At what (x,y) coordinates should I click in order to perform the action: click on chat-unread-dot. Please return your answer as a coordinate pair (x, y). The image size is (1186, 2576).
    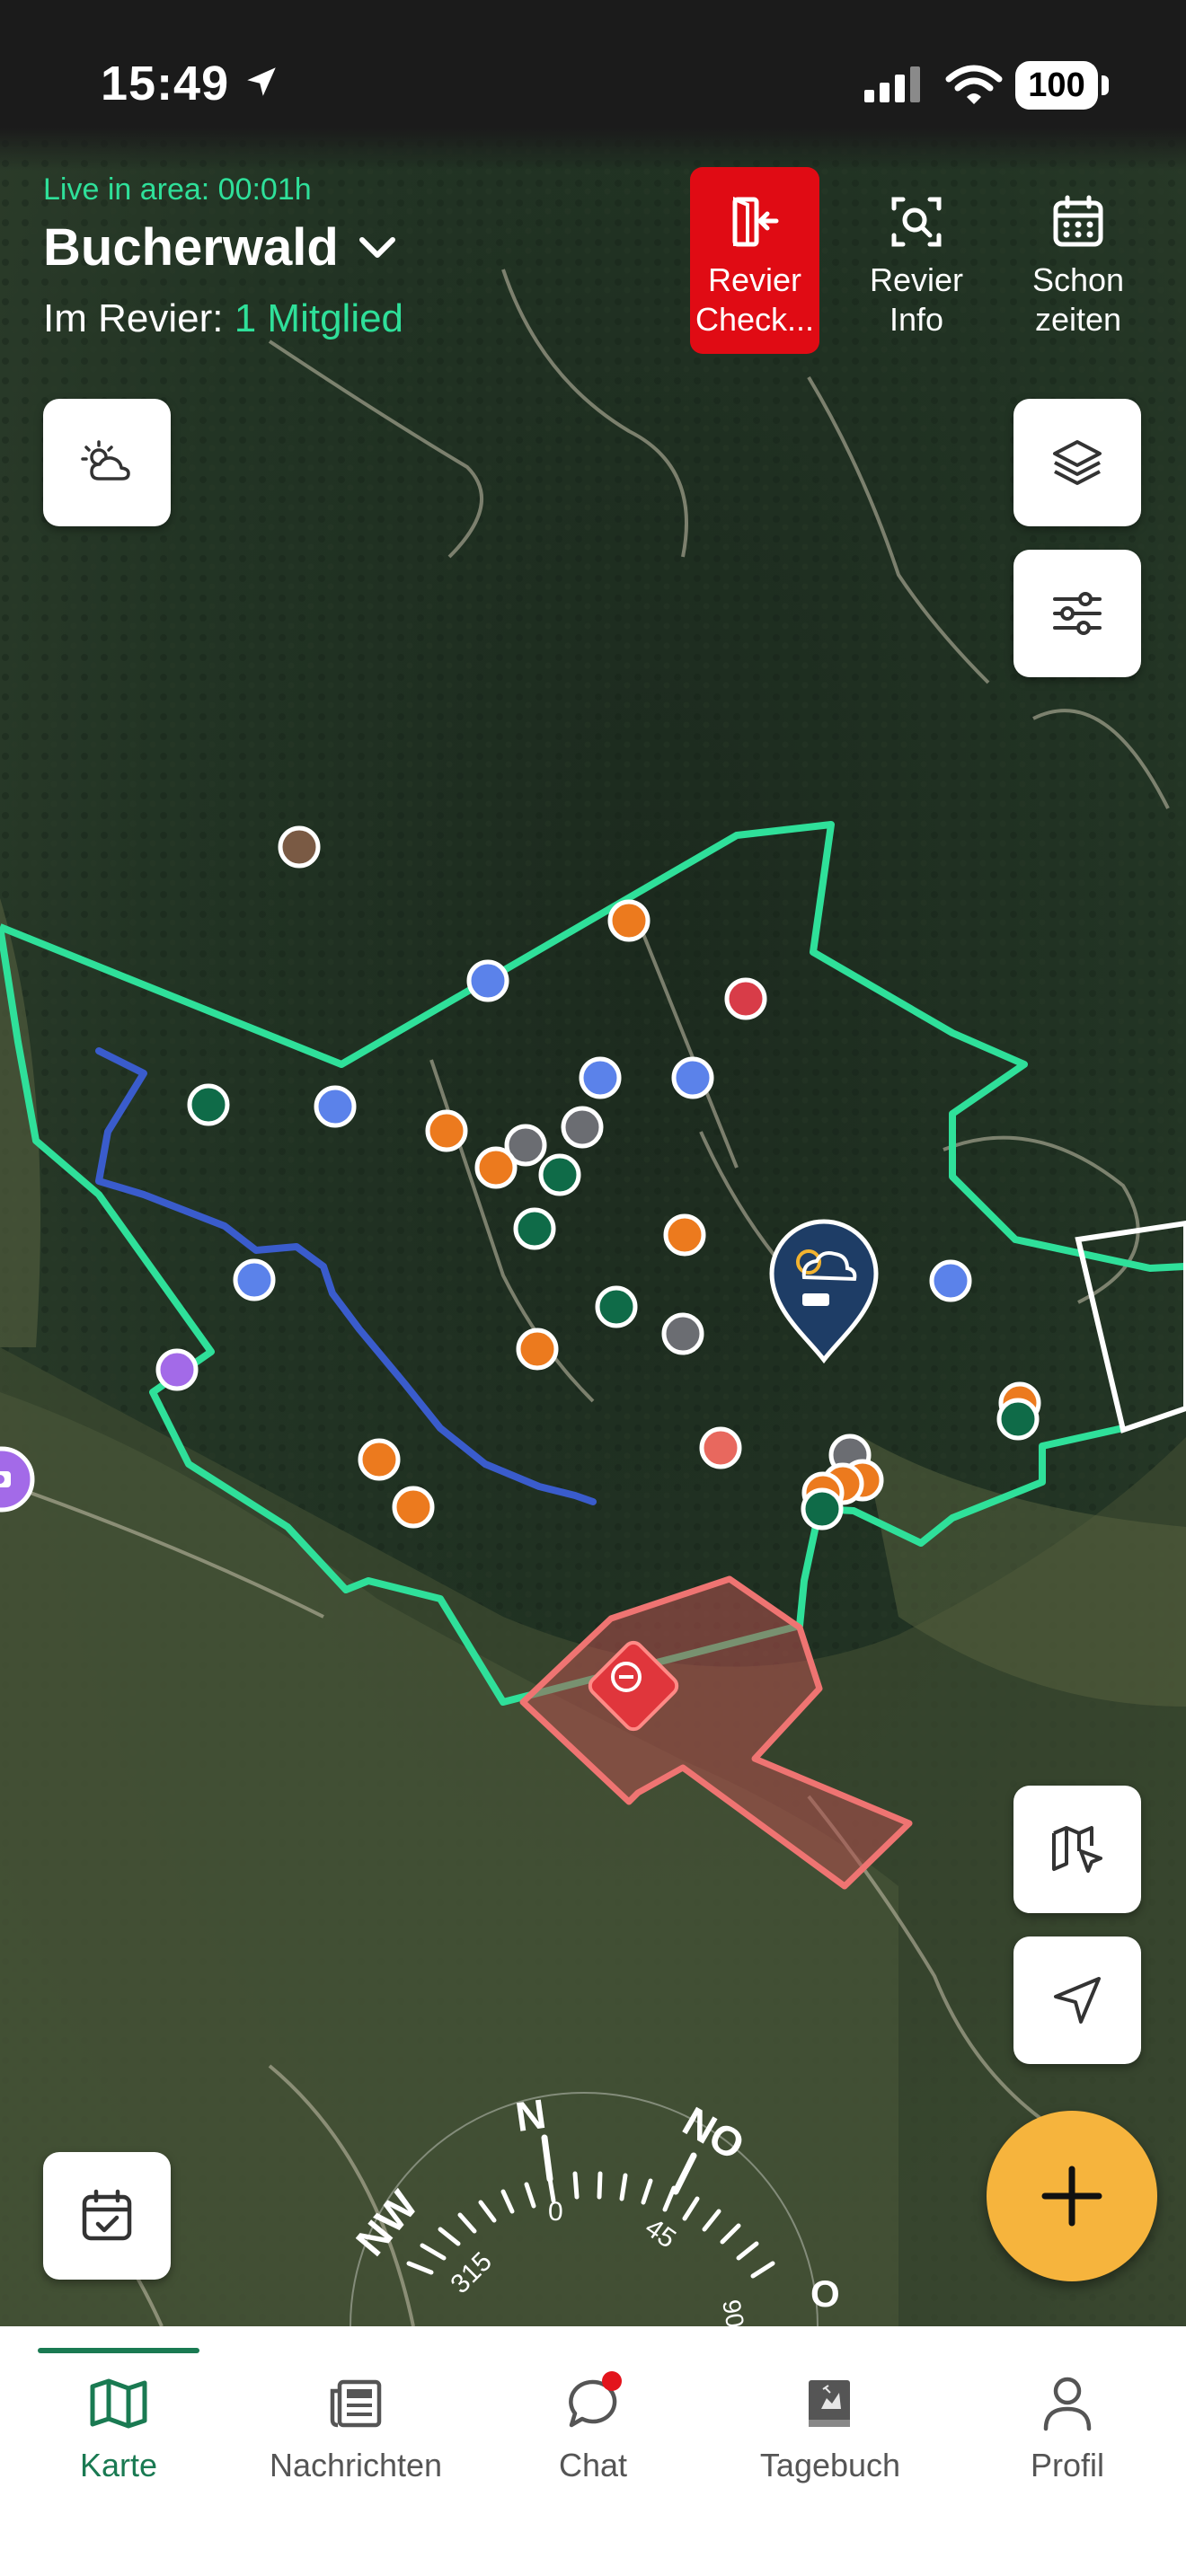
    Looking at the image, I should click on (612, 2381).